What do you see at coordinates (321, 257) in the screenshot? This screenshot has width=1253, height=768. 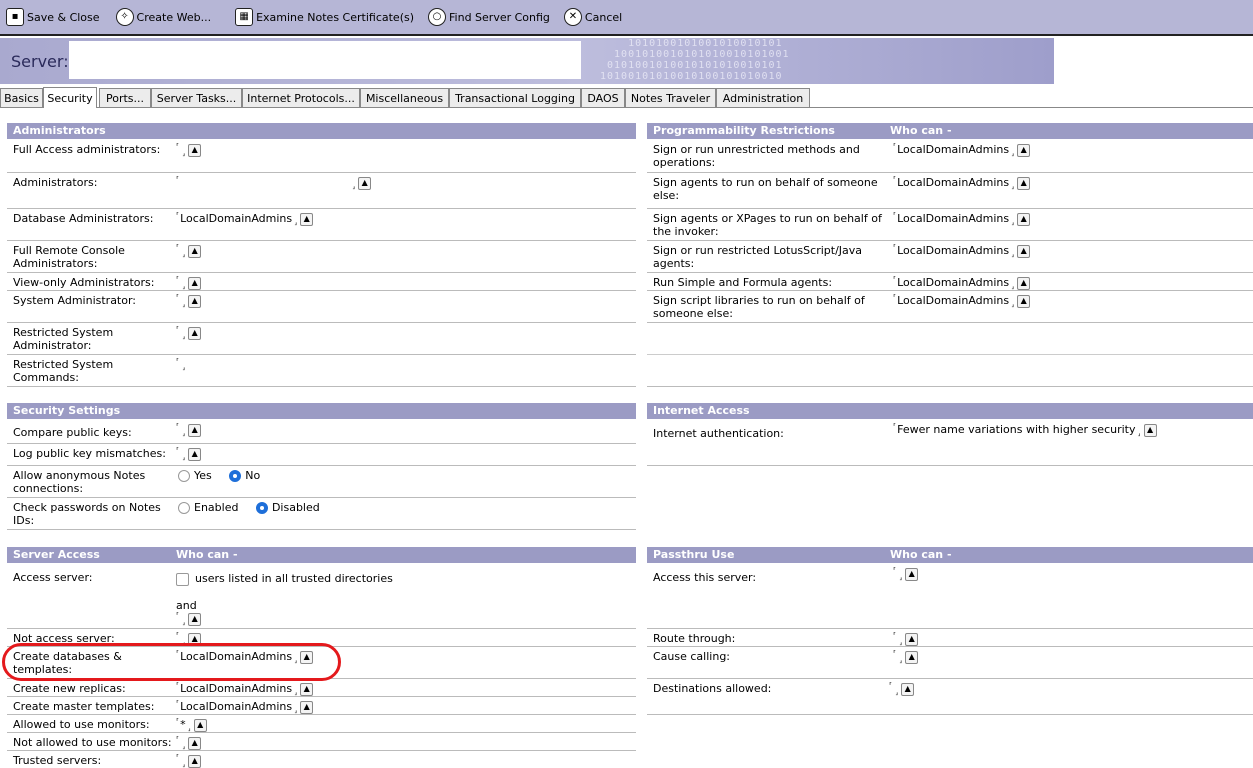 I see `row-full-remote-console-administrators: Full Remote Console Administrators: ⸢⸥ ▲` at bounding box center [321, 257].